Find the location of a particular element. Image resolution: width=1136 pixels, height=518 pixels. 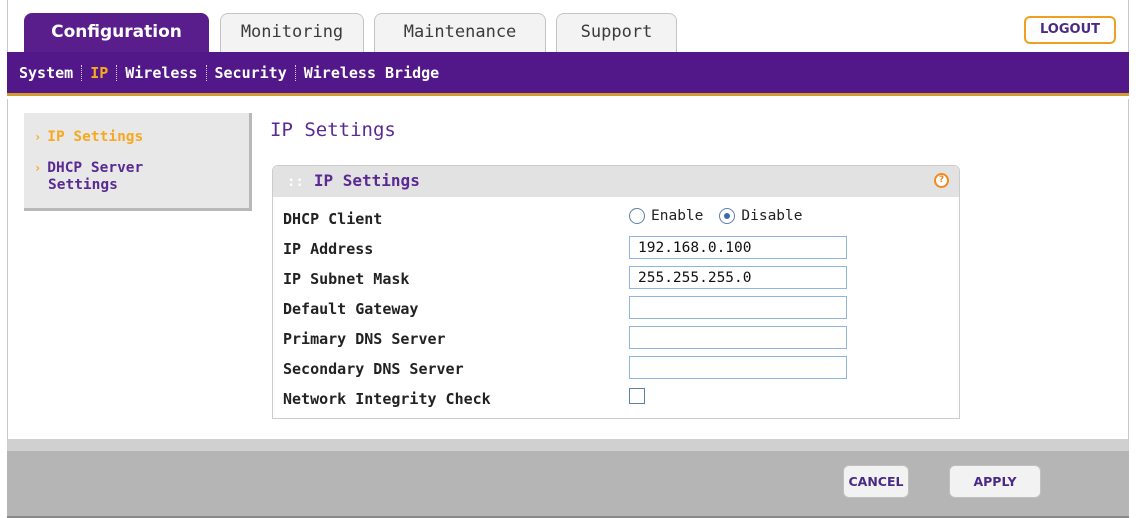

cancel-button: CANCEL is located at coordinates (876, 481).